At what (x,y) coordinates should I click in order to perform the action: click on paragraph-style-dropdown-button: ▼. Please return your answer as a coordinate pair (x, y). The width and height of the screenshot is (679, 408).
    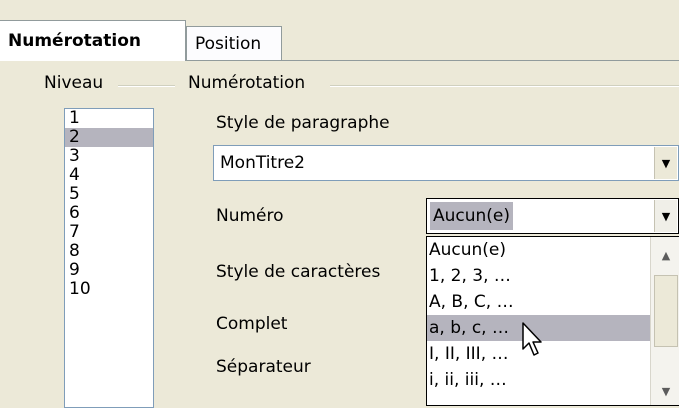
    Looking at the image, I should click on (665, 163).